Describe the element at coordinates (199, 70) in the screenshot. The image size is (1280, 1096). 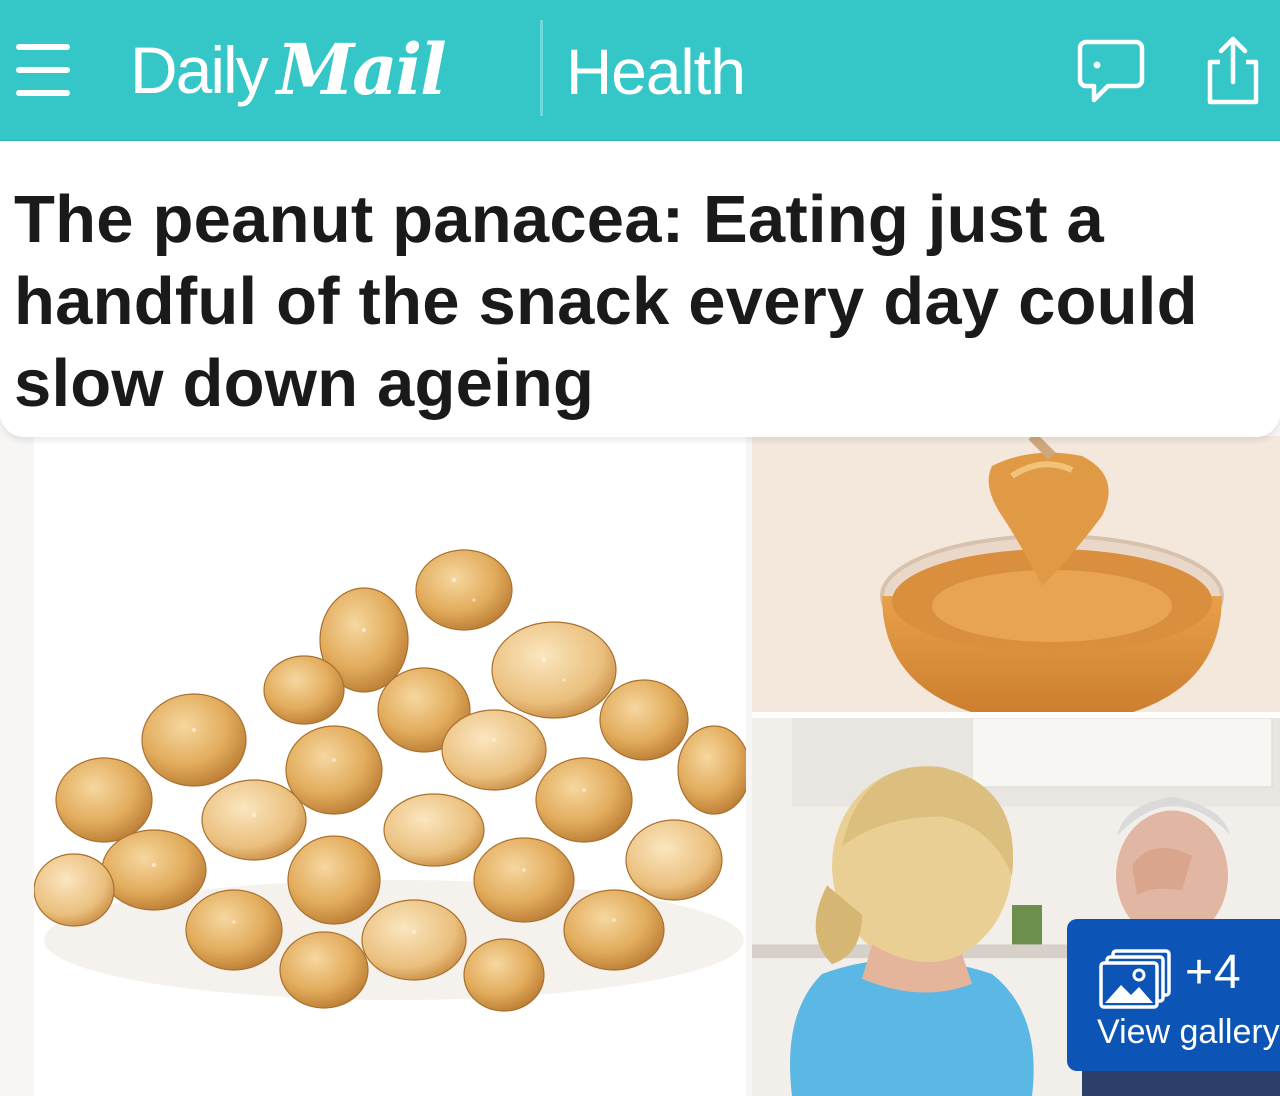
I see `logo-daily-text: Daily` at that location.